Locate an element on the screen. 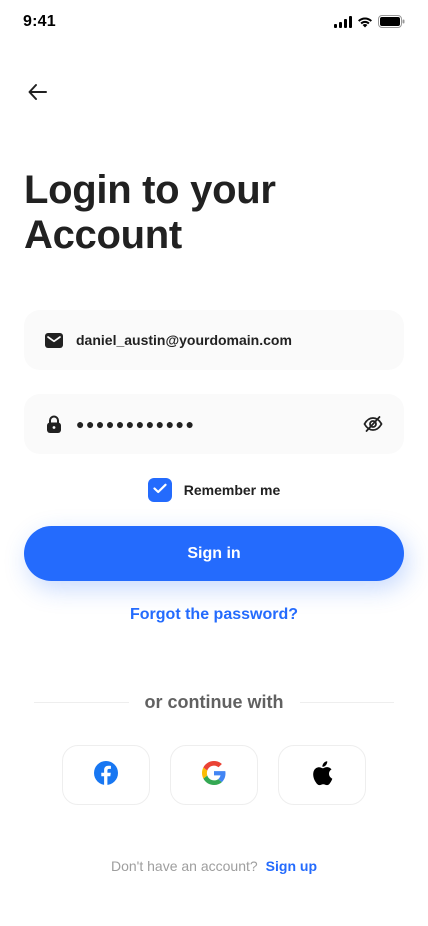 The height and width of the screenshot is (926, 428). status-icons is located at coordinates (369, 21).